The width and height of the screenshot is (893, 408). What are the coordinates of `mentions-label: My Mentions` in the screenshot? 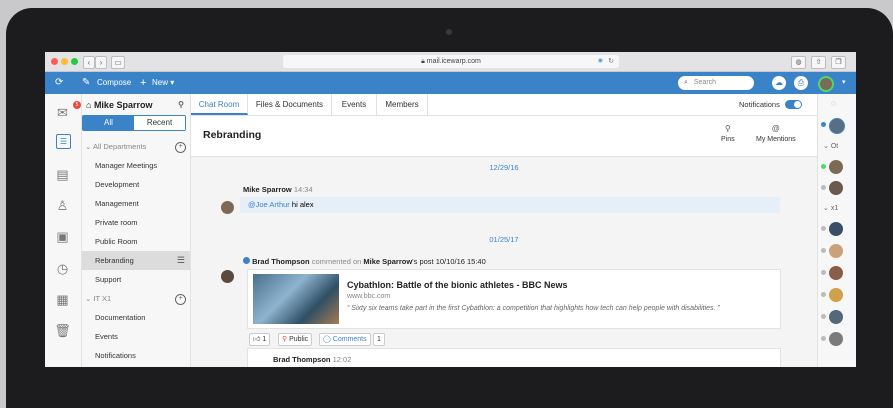 It's located at (776, 139).